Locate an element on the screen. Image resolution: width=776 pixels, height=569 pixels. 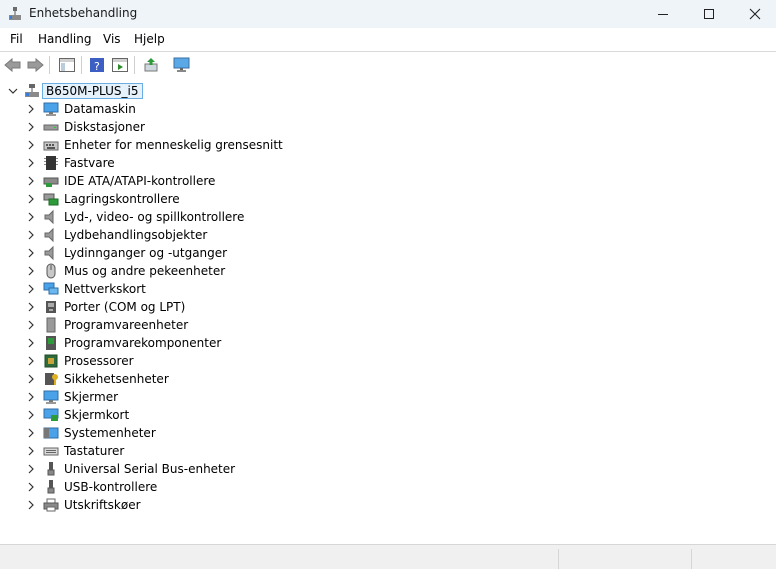
security-device-icon is located at coordinates (51, 379).